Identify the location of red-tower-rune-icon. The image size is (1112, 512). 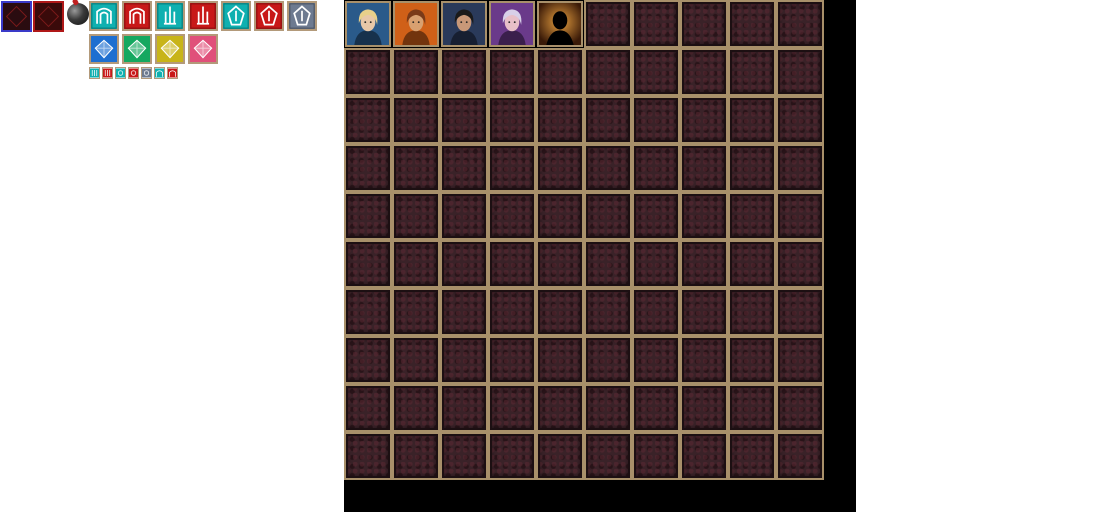
(203, 16).